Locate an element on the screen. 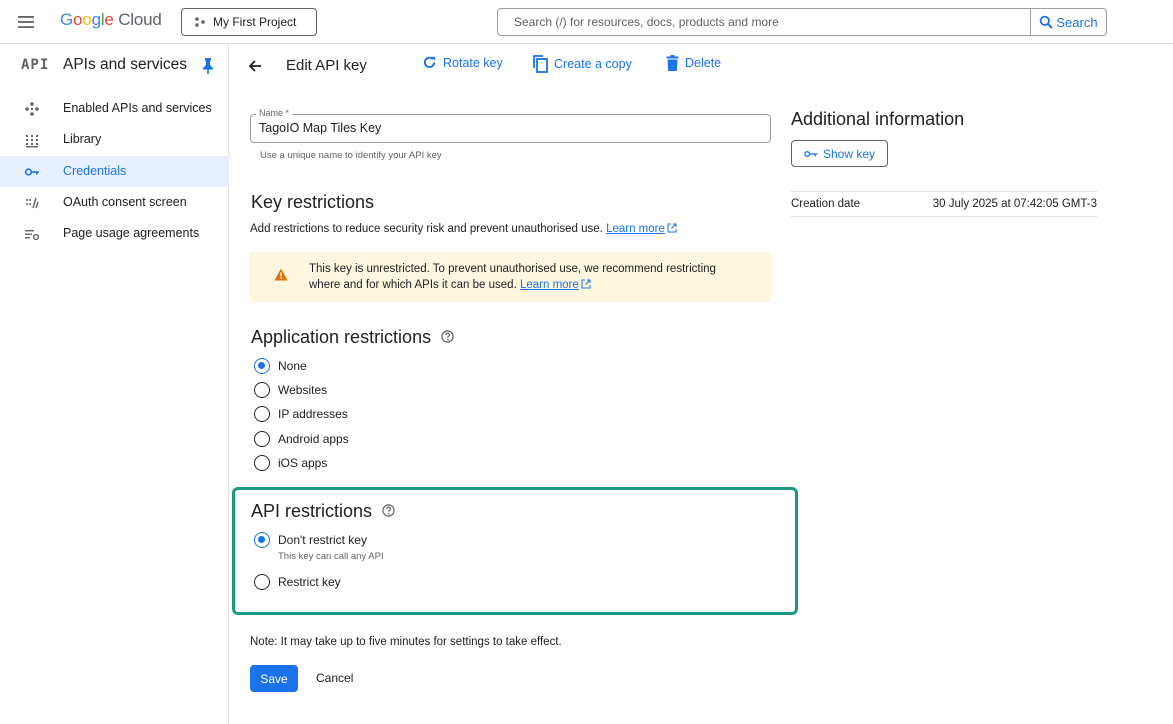  copy-icon is located at coordinates (540, 64).